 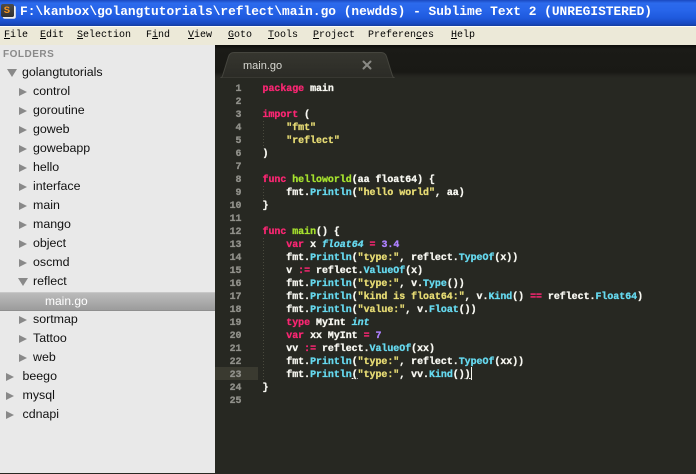 I want to click on svg-text: main.go, so click(x=262, y=66).